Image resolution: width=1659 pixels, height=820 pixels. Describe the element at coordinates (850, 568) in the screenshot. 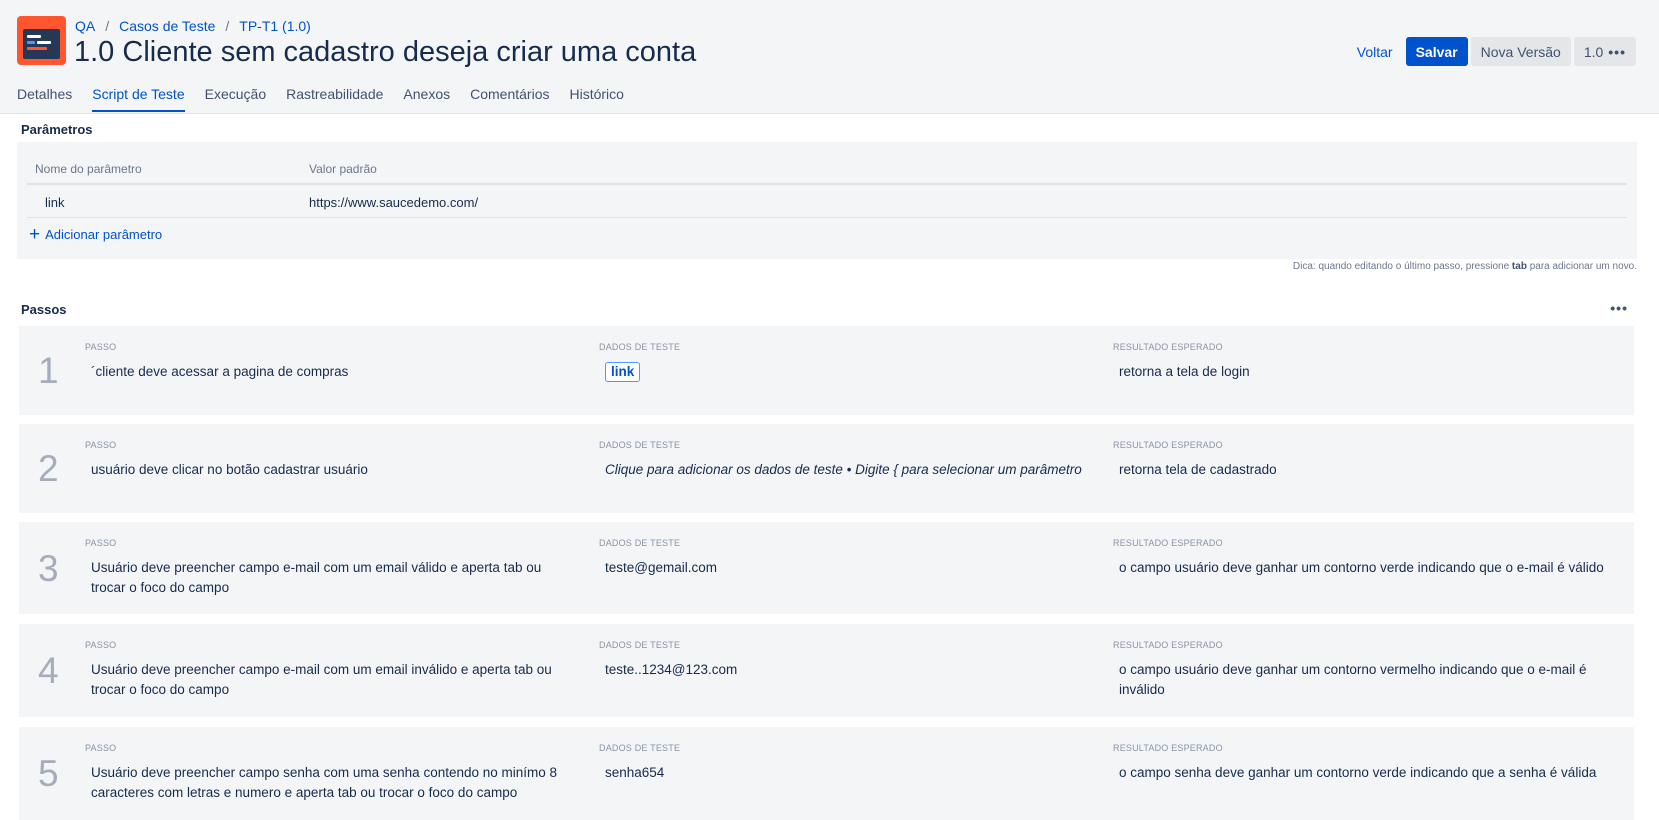

I see `test-data-field: teste@gemail.com` at that location.